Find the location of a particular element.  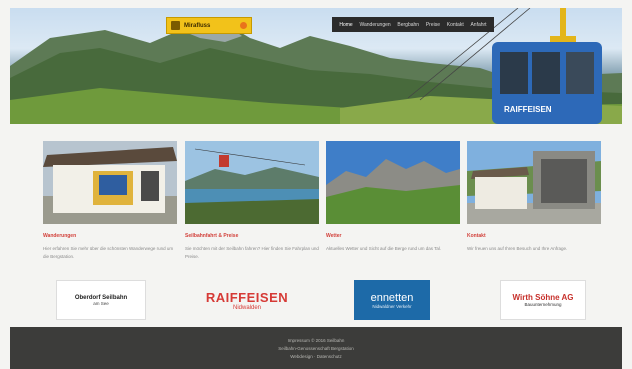

site-logo: Mirafluss is located at coordinates (209, 25).